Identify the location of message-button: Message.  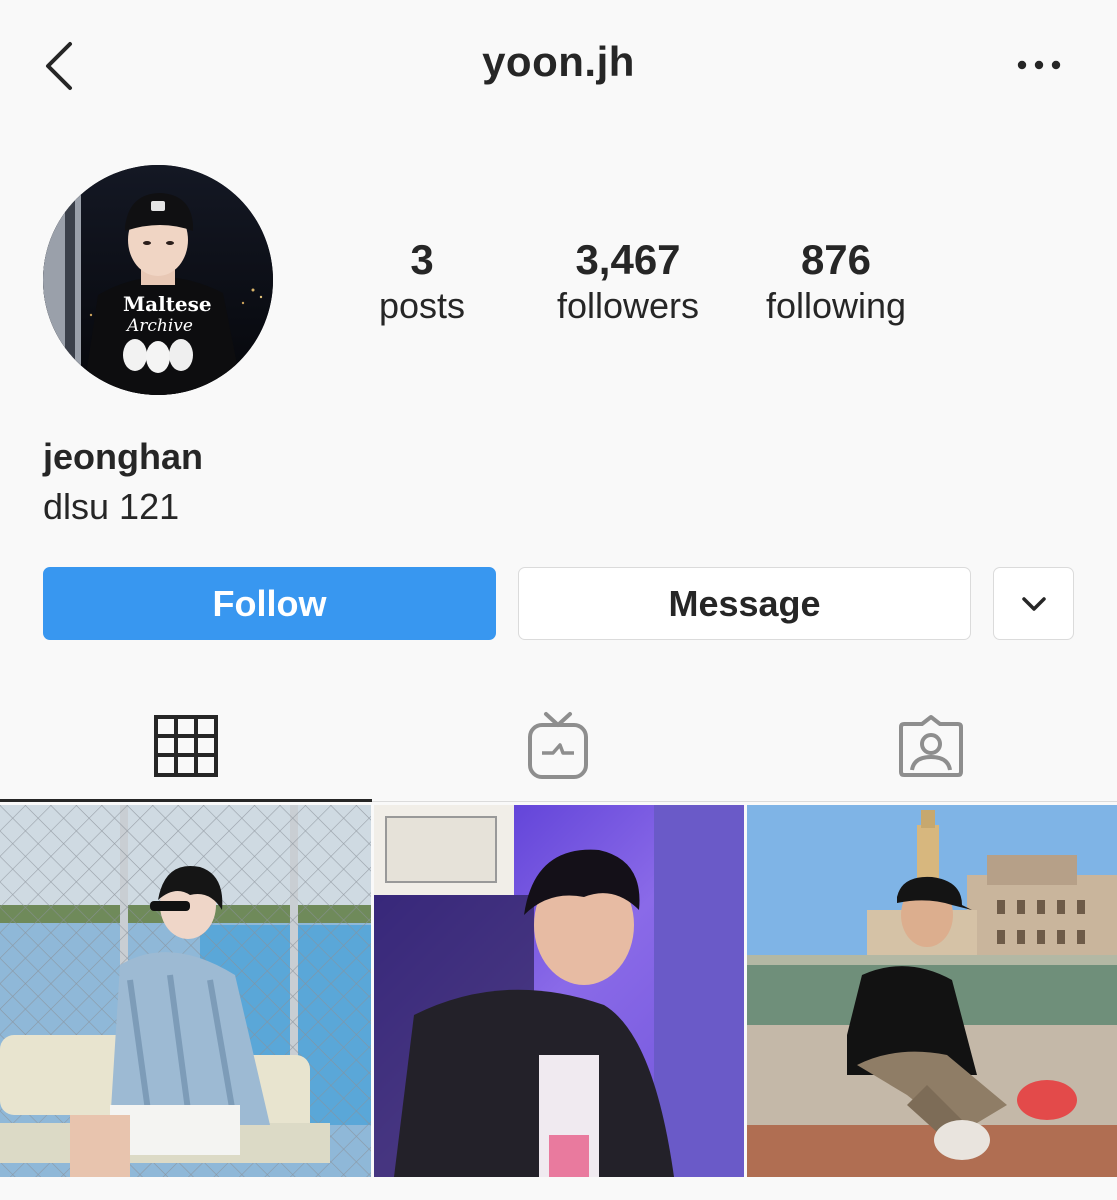
(744, 603).